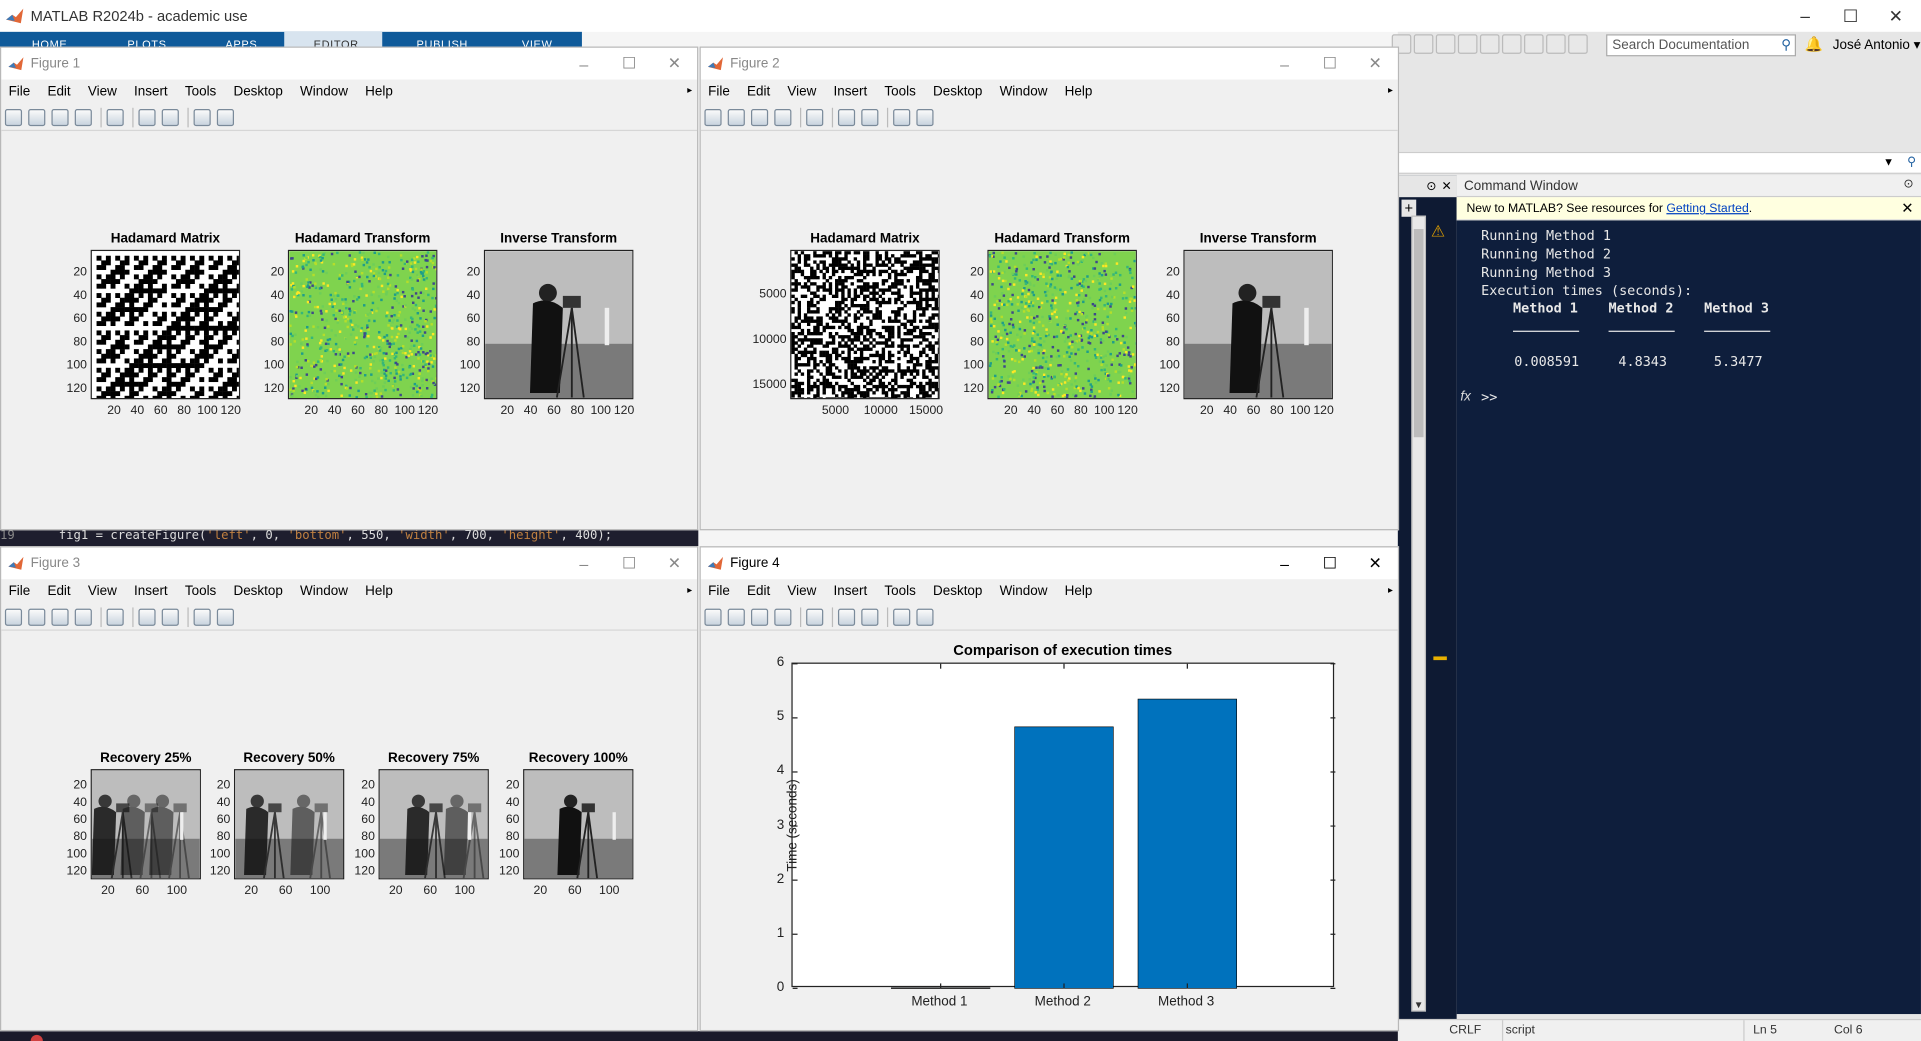 The width and height of the screenshot is (1921, 1041). What do you see at coordinates (1908, 184) in the screenshot?
I see `command-window-menu-icon: ⊙` at bounding box center [1908, 184].